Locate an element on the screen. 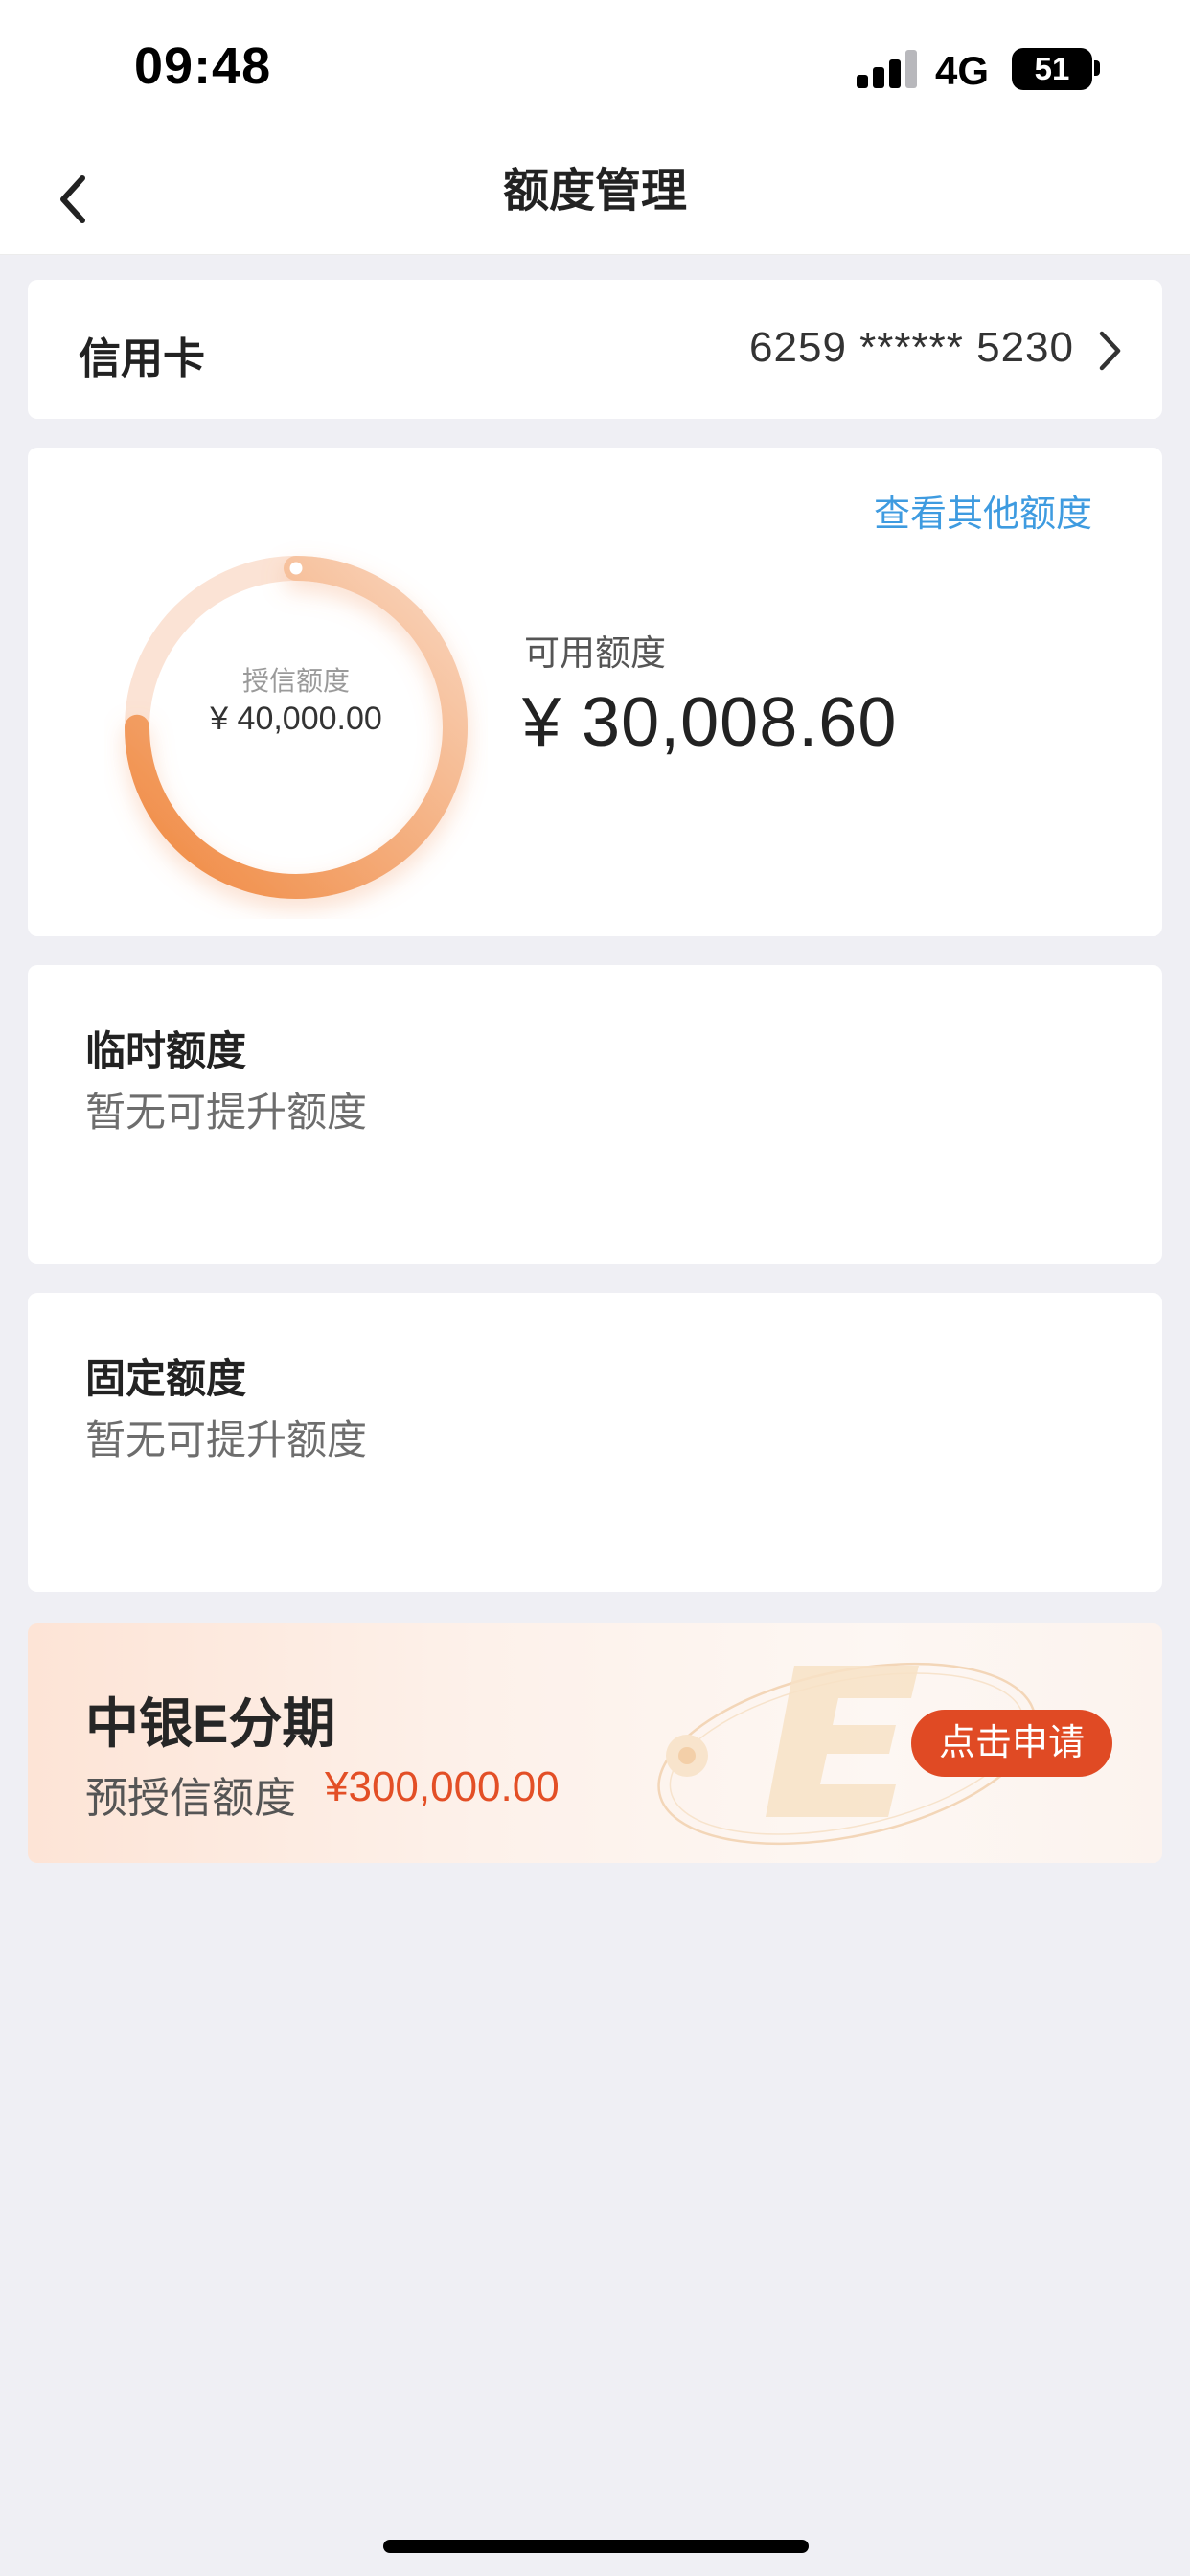  available-limit-label: 可用额度 is located at coordinates (595, 653).